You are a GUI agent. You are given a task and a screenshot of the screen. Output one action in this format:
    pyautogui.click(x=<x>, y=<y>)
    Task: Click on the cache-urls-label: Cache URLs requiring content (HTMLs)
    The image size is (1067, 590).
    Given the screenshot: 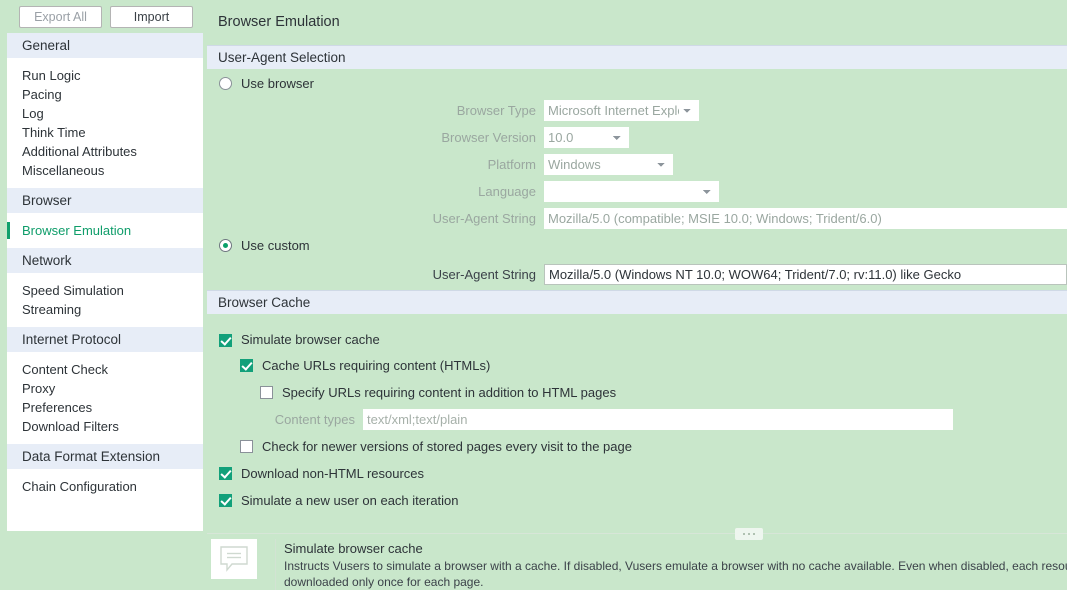 What is the action you would take?
    pyautogui.click(x=376, y=365)
    